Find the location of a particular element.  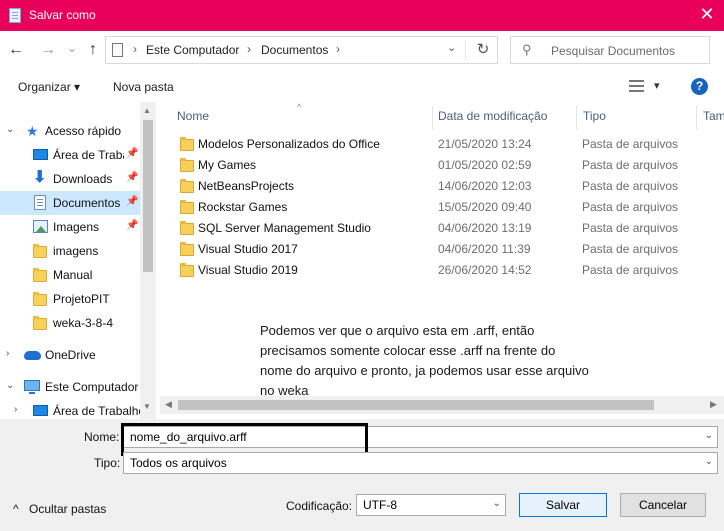

encoding-select: UTF-8 ⌄ is located at coordinates (431, 505).